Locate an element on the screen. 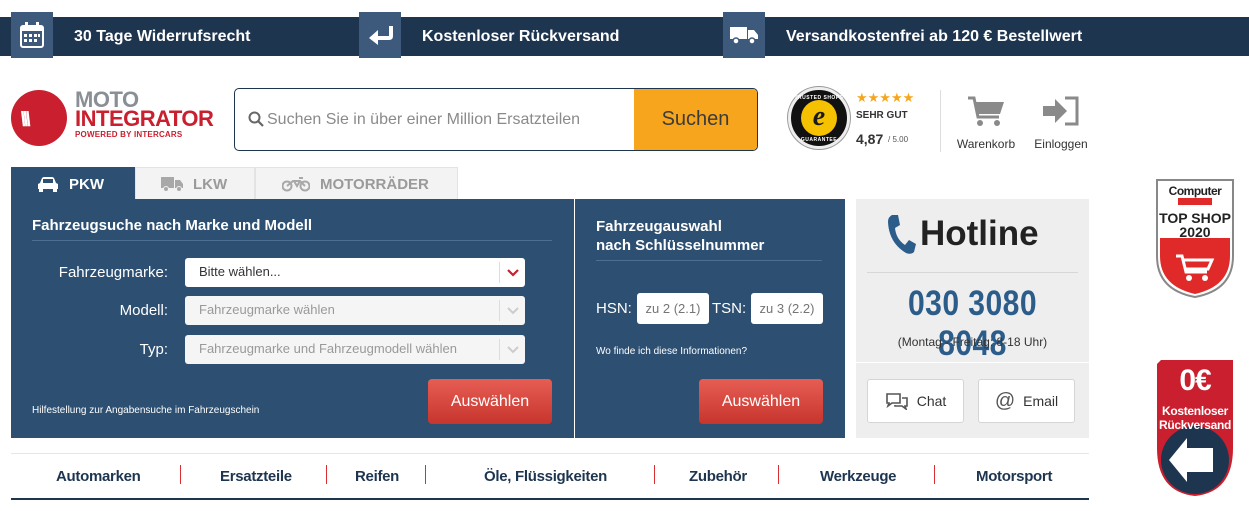 The image size is (1249, 511). email-button: @ Email is located at coordinates (1026, 401).